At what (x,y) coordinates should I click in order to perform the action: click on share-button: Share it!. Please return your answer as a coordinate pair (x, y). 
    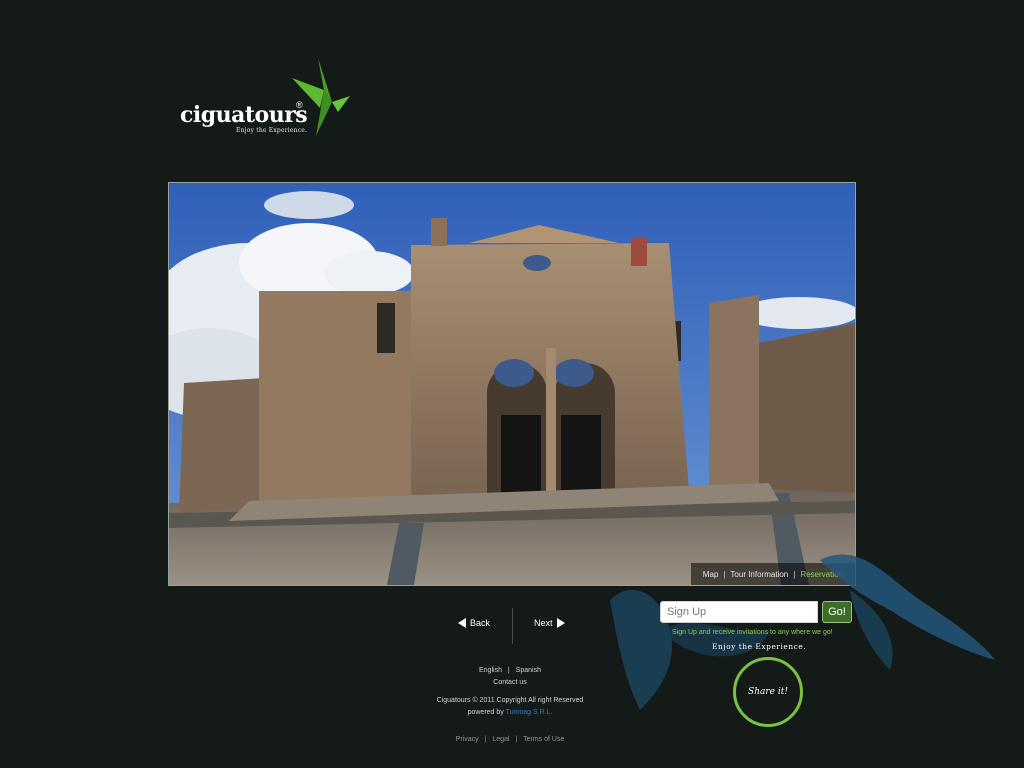
    Looking at the image, I should click on (768, 692).